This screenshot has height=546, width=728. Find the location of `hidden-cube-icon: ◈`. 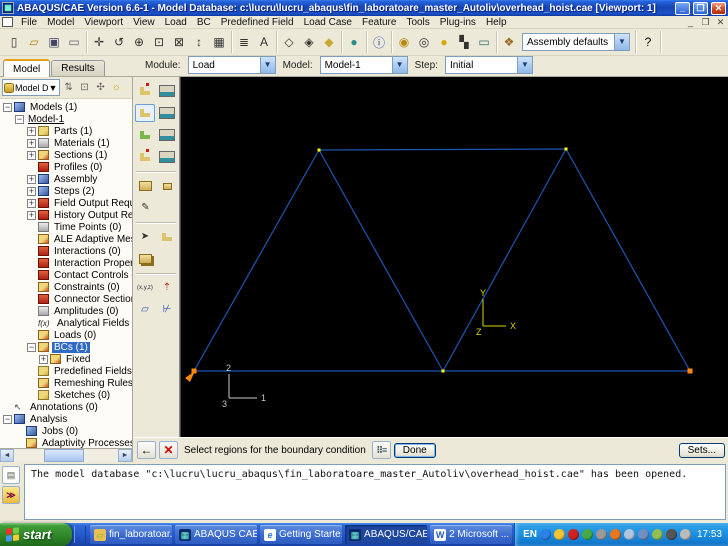

hidden-cube-icon: ◈ is located at coordinates (309, 42).